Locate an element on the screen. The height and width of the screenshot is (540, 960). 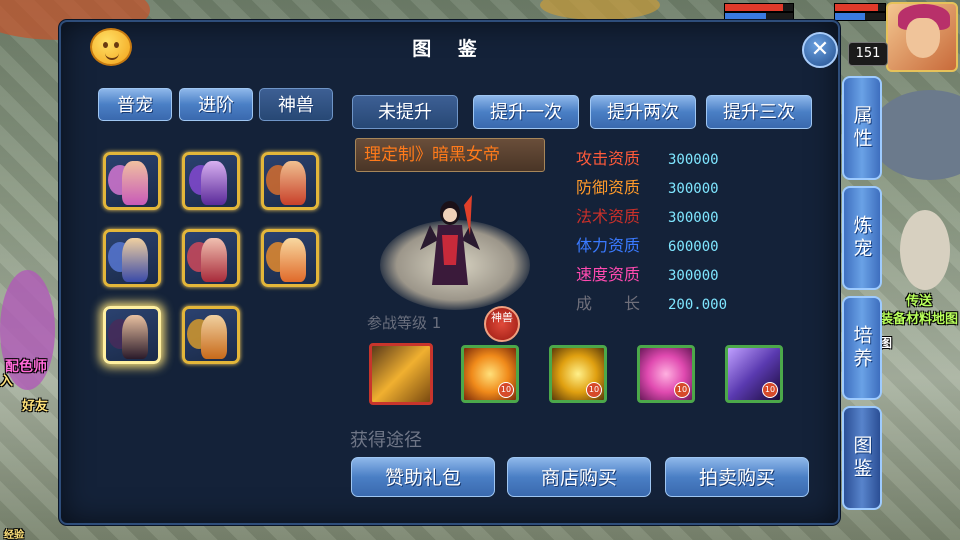
skill-pink-heart-icon: 10 is located at coordinates (666, 374).